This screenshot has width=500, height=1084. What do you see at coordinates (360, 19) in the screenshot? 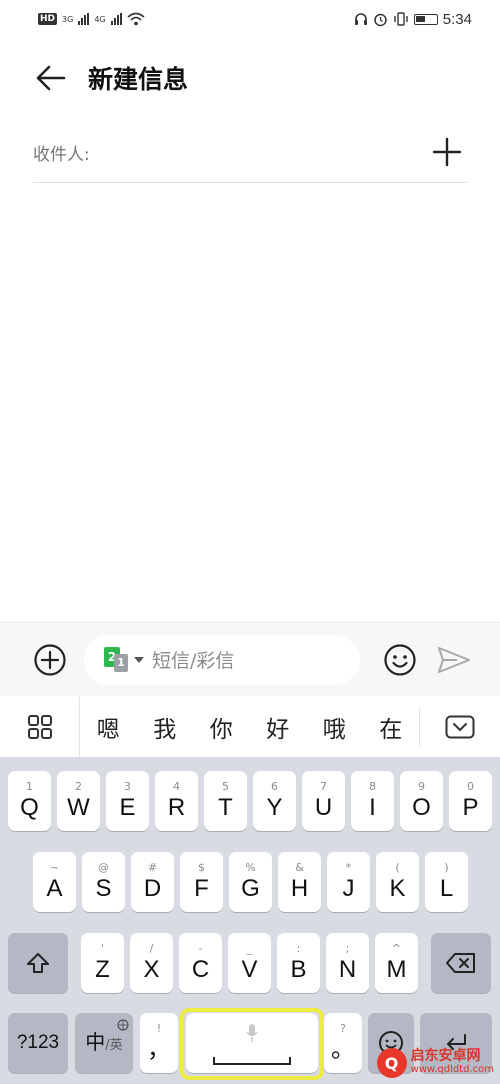
I see `headset-icon` at bounding box center [360, 19].